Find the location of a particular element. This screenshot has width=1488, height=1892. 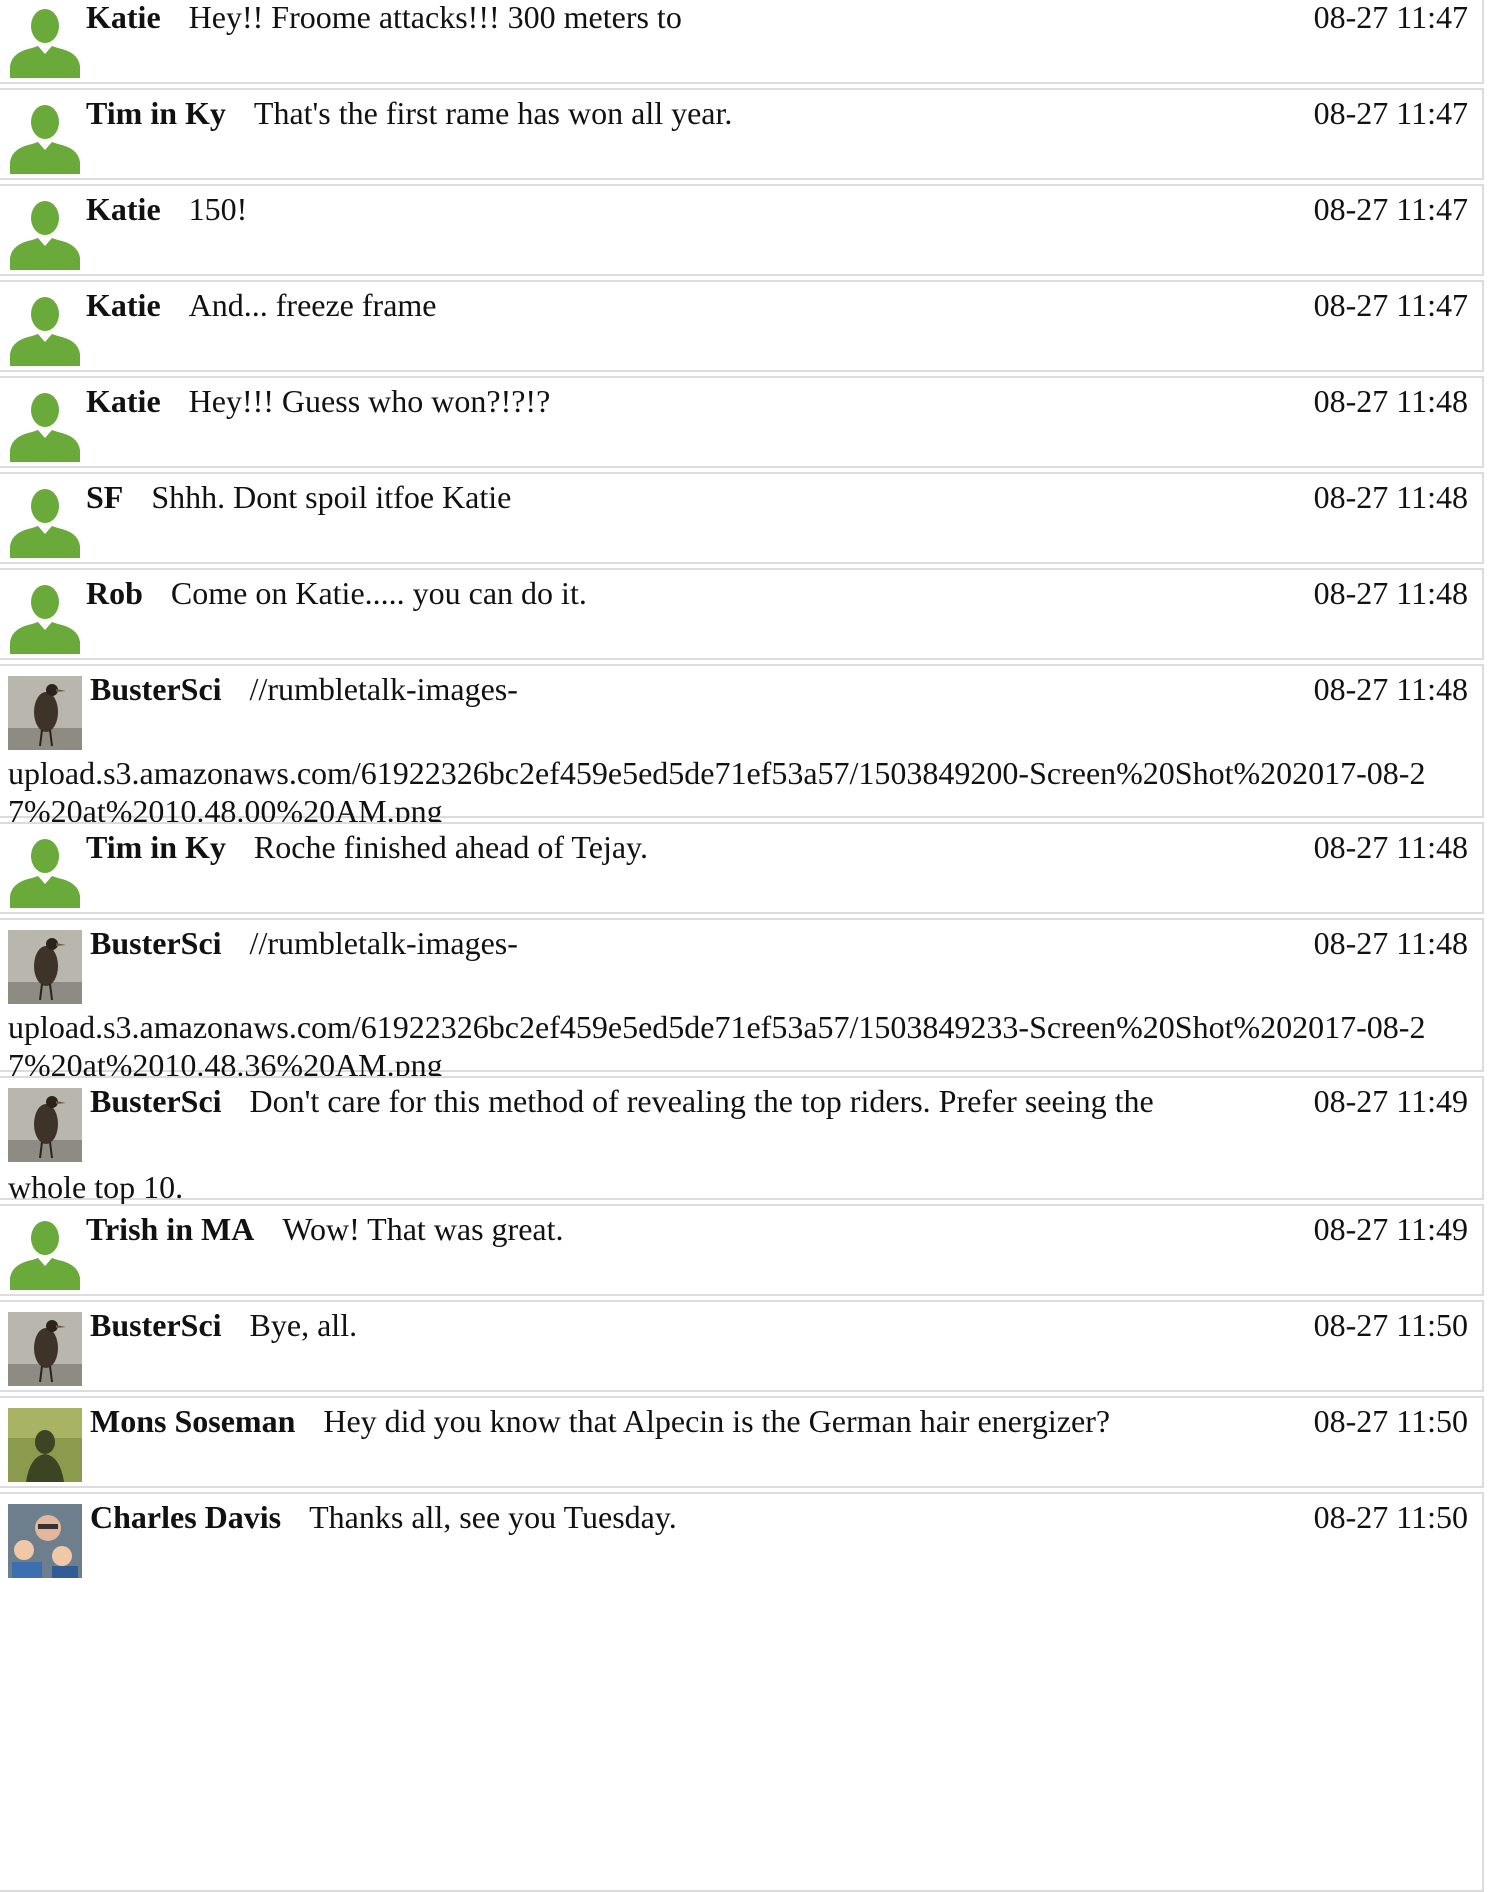

message-text-continuation: whole top 10. is located at coordinates (96, 1187).